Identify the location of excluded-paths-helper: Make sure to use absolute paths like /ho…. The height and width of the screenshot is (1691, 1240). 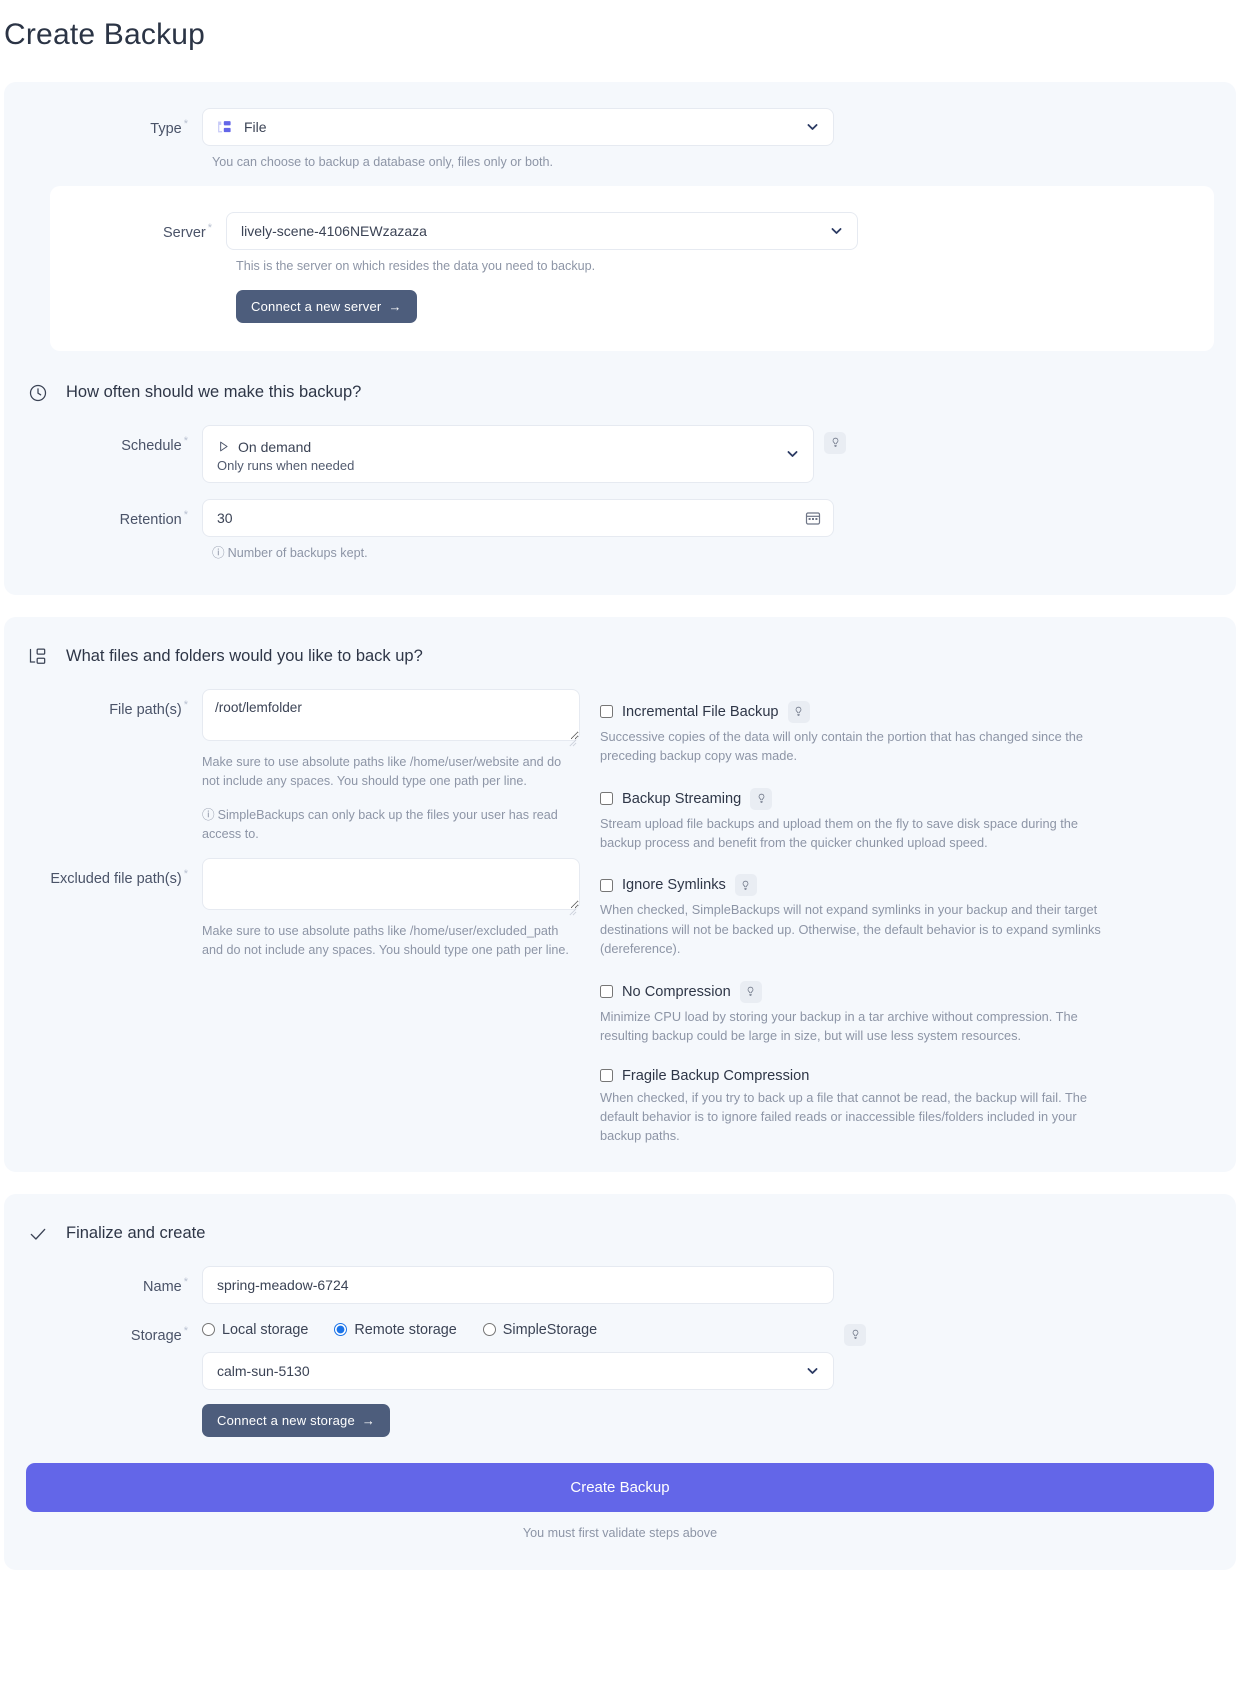
(385, 941).